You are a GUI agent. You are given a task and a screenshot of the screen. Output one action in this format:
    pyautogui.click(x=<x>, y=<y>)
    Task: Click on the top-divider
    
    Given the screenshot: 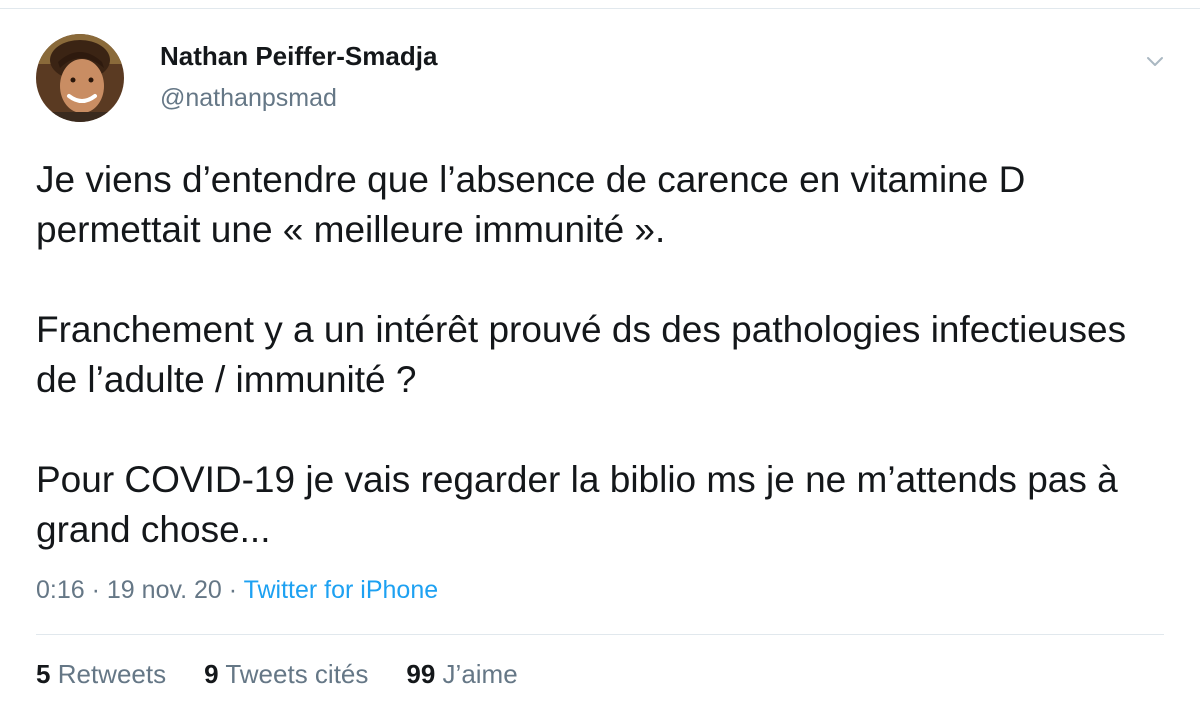 What is the action you would take?
    pyautogui.click(x=600, y=8)
    